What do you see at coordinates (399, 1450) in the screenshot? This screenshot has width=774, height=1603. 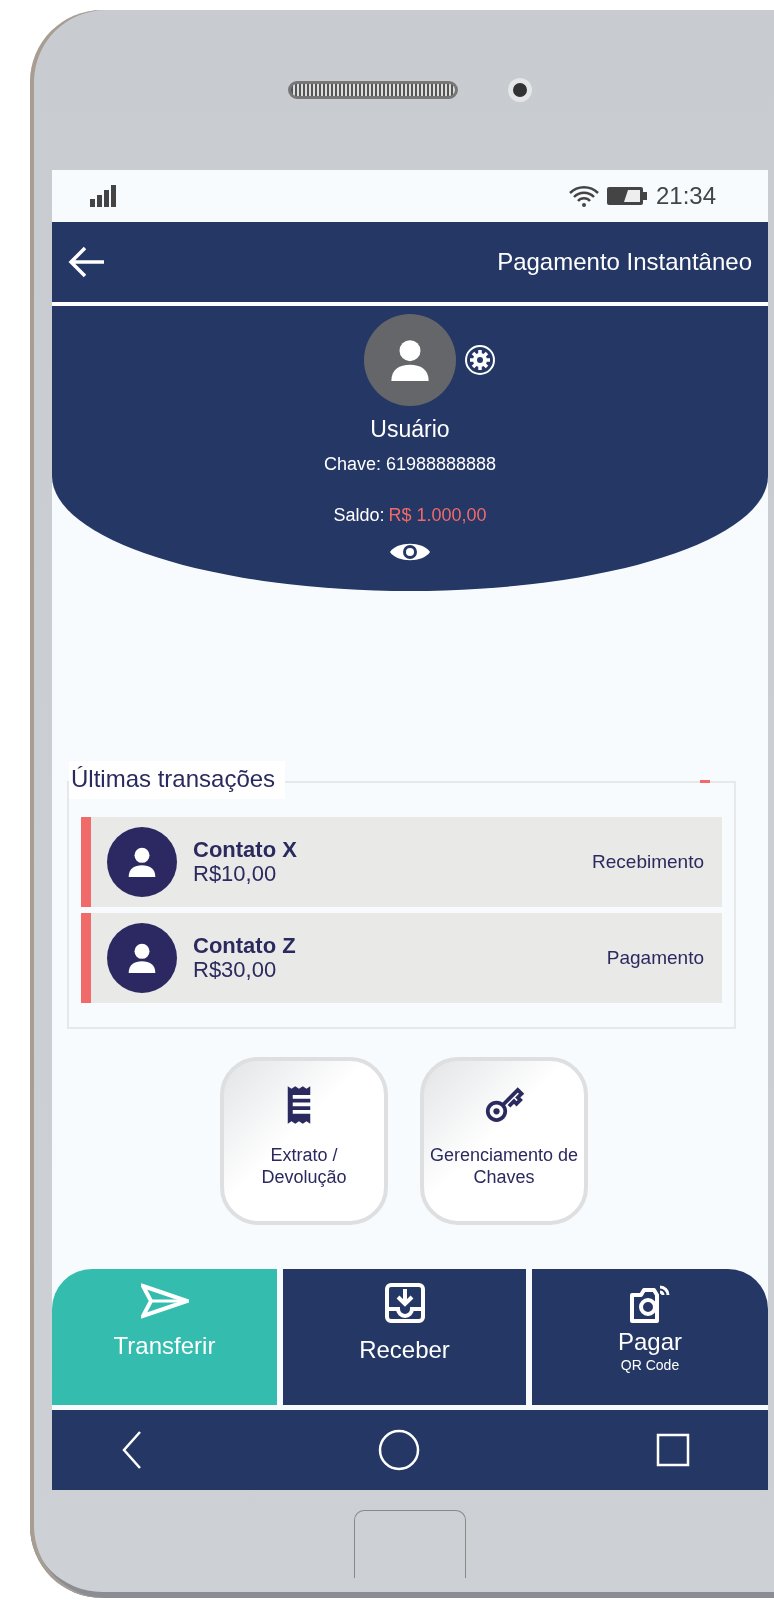 I see `home-icon` at bounding box center [399, 1450].